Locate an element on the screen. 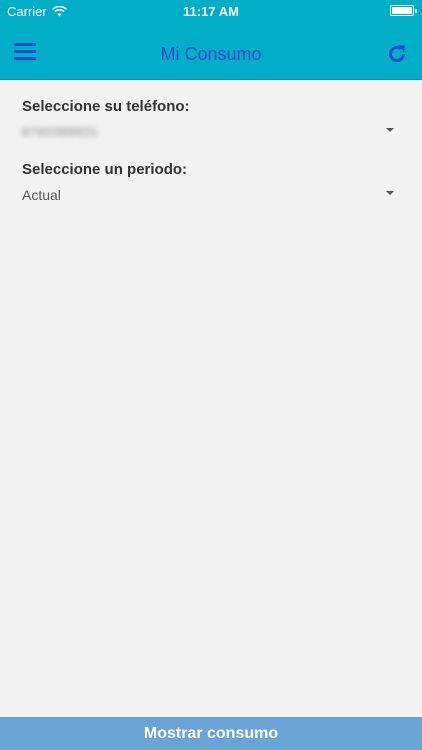 This screenshot has height=750, width=422. period-value: Actual is located at coordinates (41, 195).